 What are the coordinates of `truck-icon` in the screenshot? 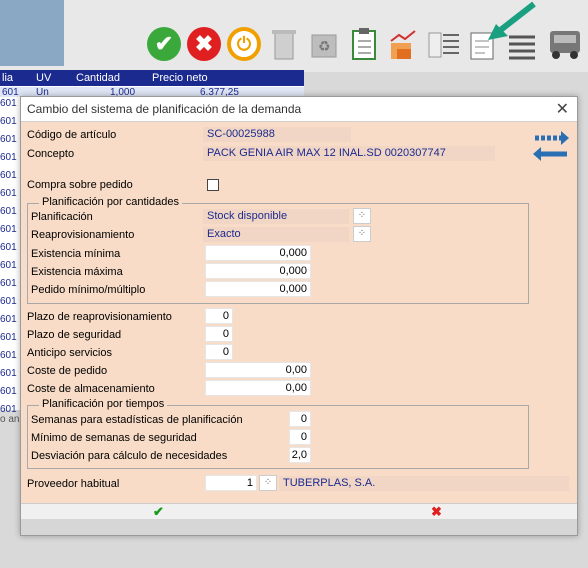 It's located at (565, 45).